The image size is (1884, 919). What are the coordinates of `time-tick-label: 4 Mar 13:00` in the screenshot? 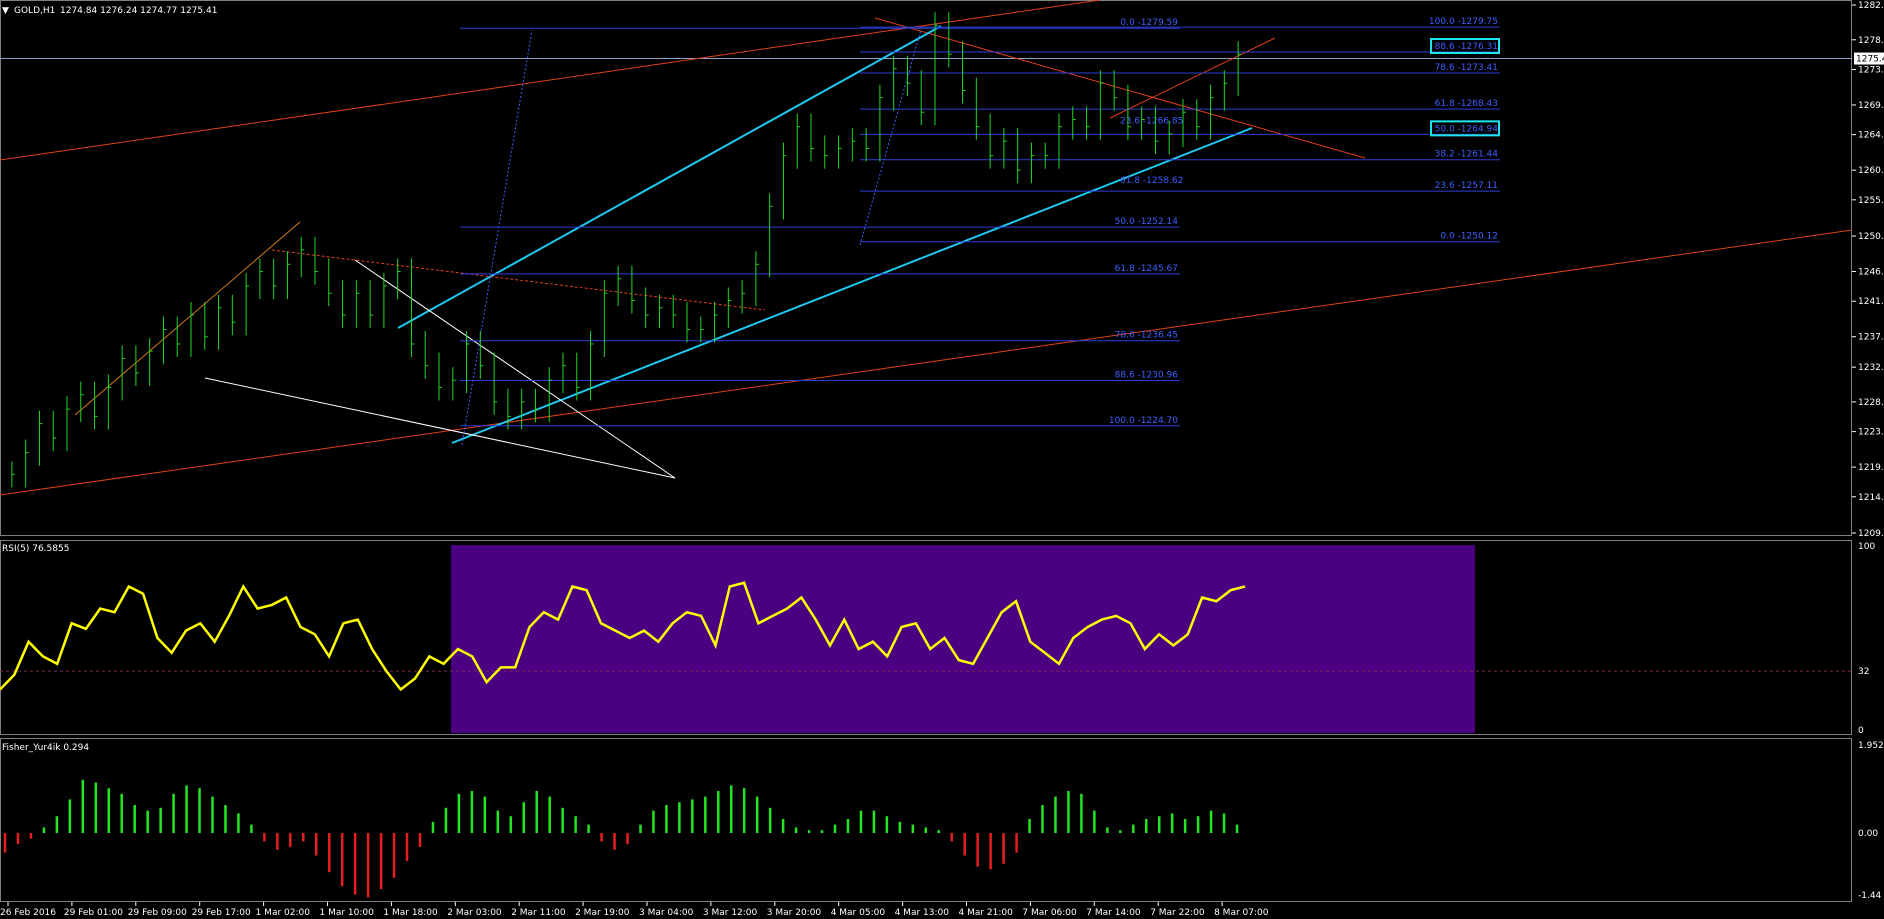 It's located at (922, 913).